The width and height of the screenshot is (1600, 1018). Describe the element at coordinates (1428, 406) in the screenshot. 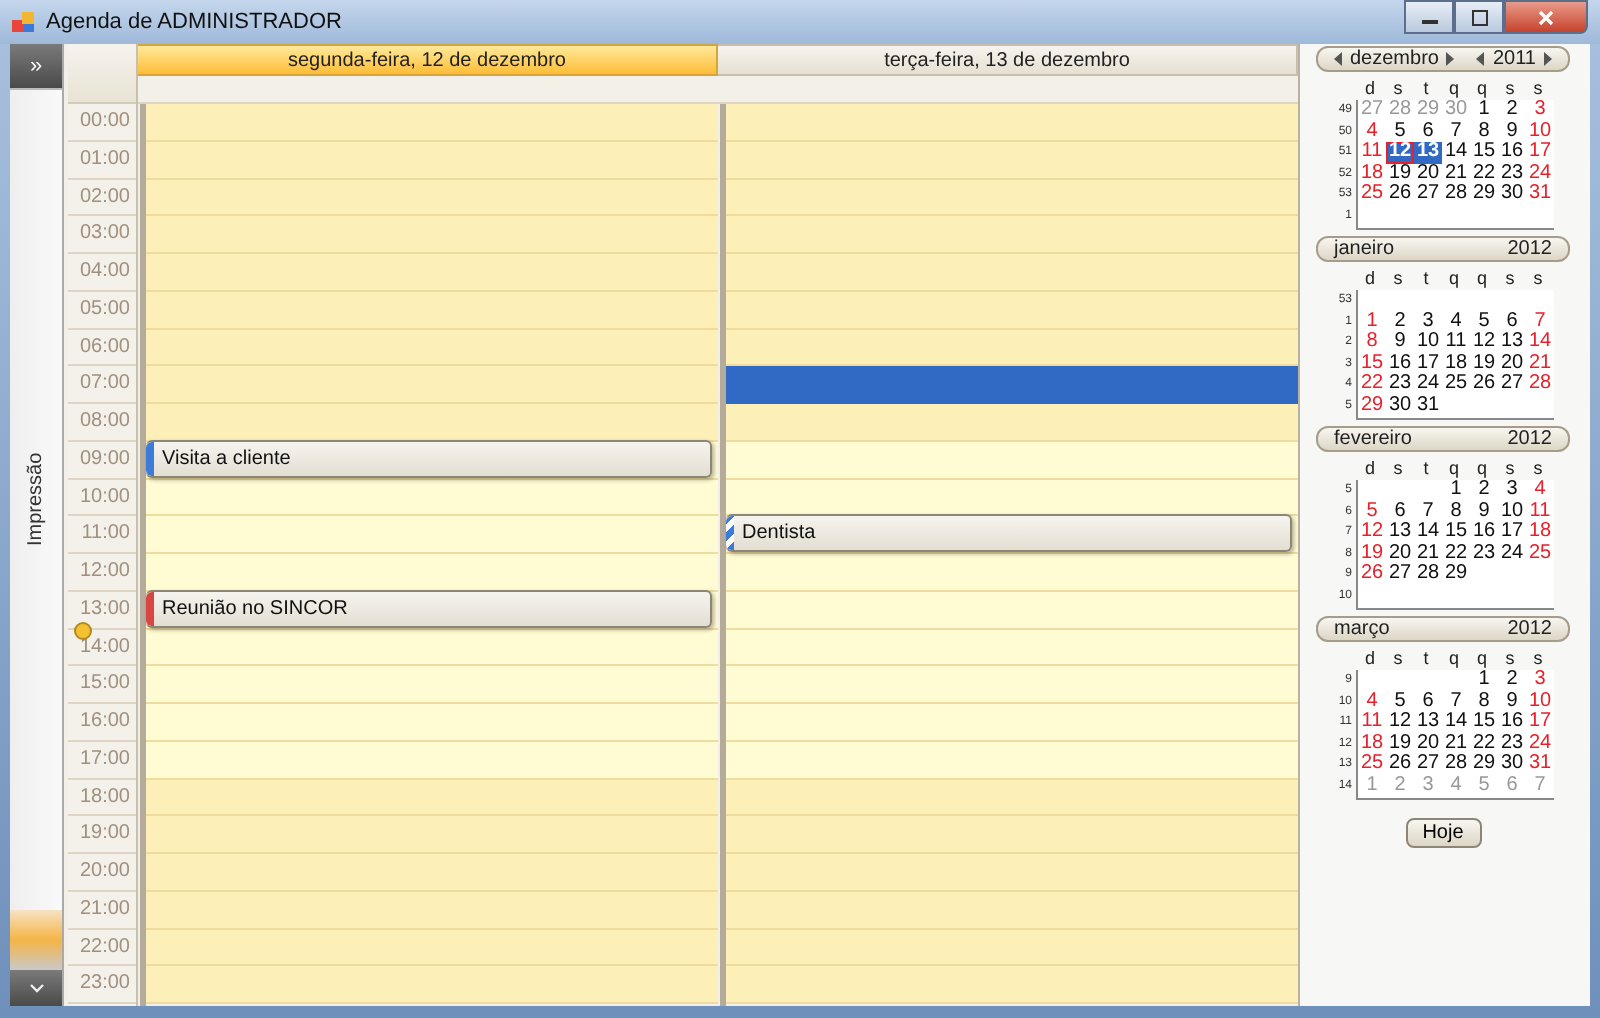

I see `calendar-day: 31` at that location.